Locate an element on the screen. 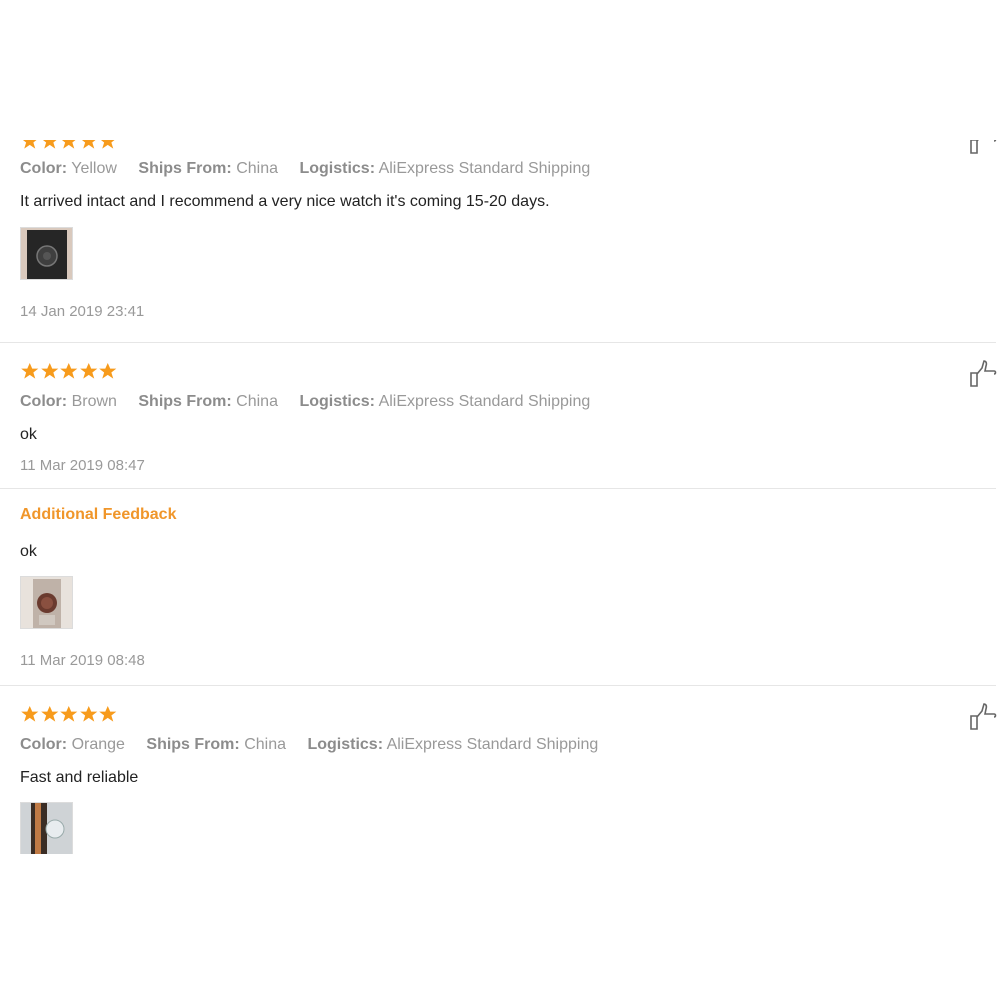 This screenshot has width=1000, height=1000. color-value: Brown is located at coordinates (94, 401).